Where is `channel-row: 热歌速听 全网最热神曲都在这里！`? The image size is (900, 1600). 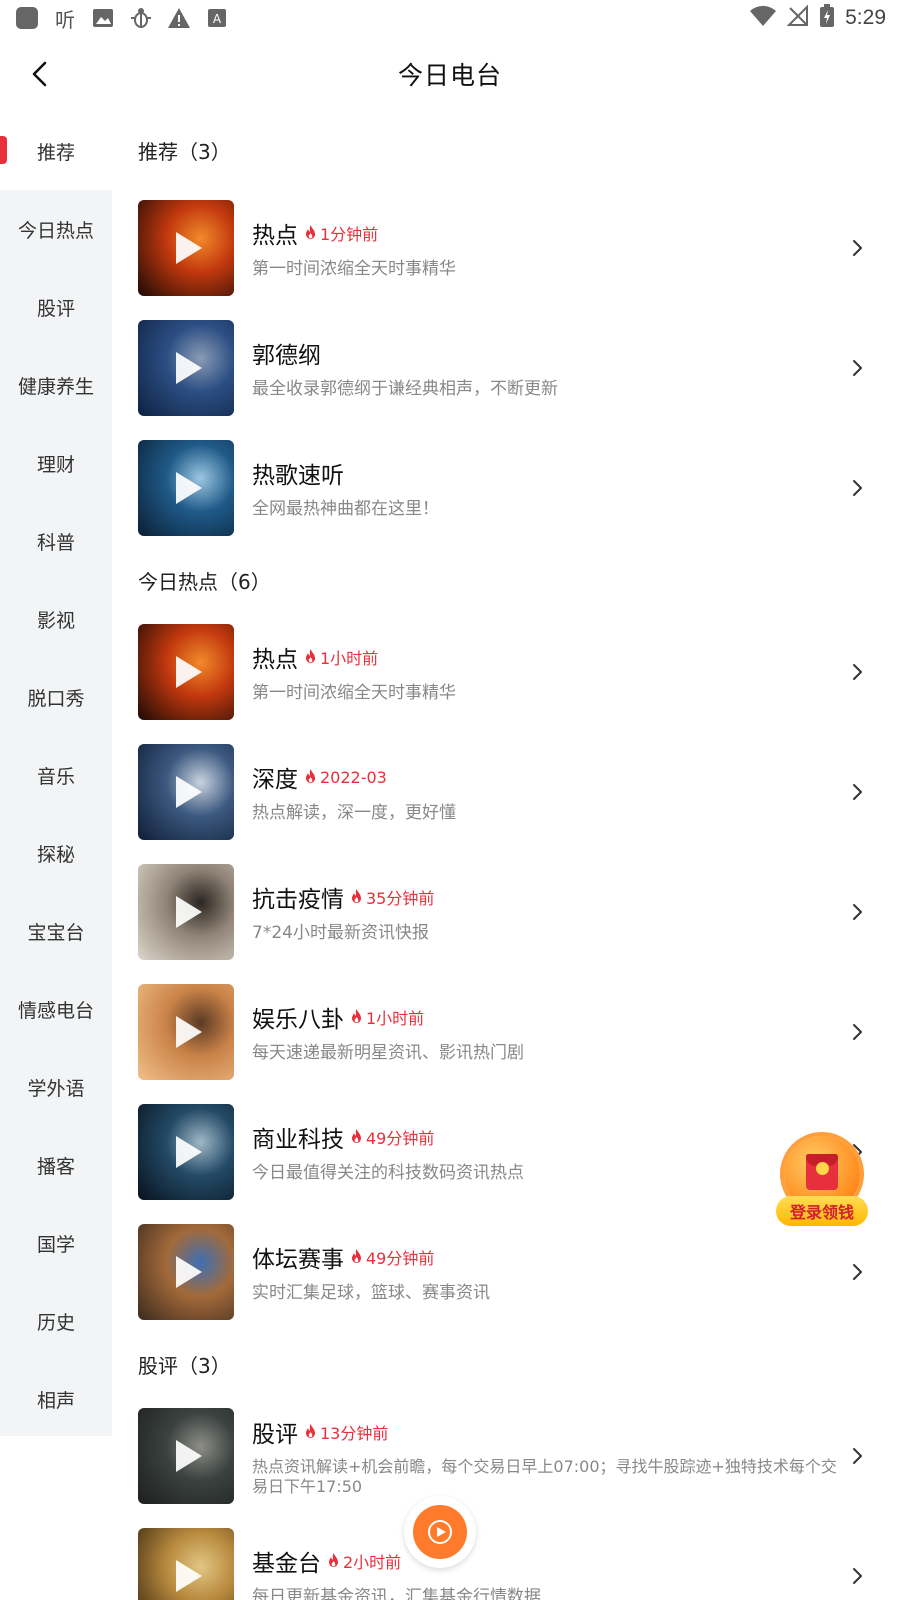
channel-row: 热歌速听 全网最热神曲都在这里！ is located at coordinates (506, 488).